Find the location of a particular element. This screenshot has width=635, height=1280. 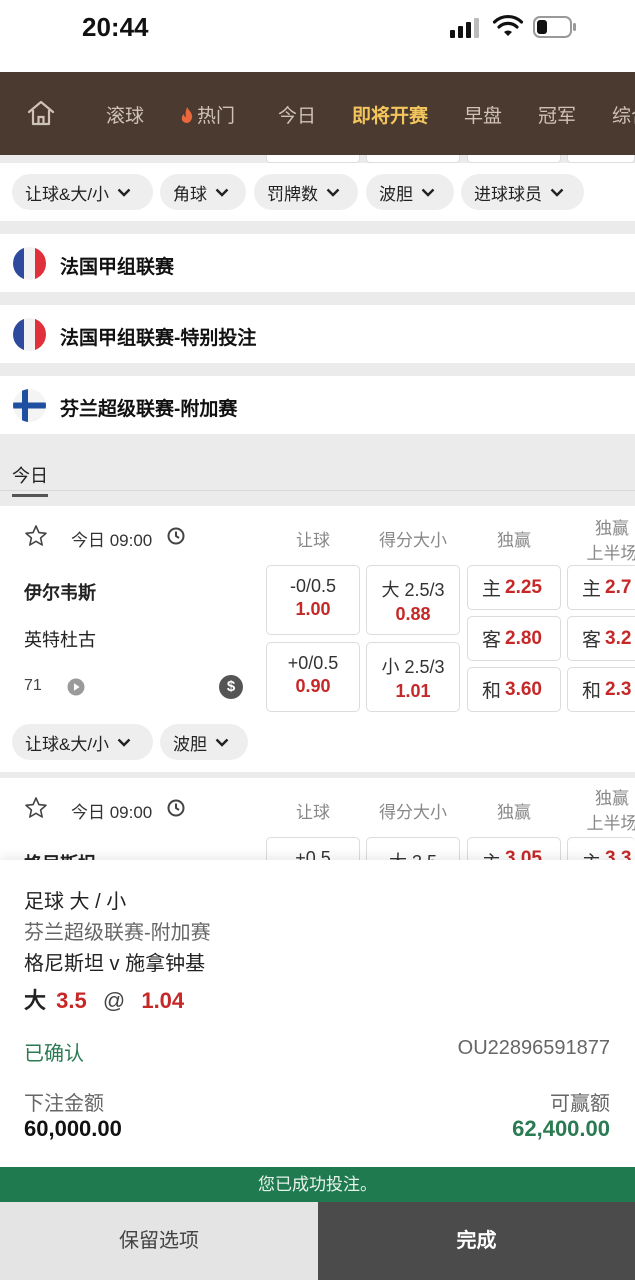

top-nav: 滚球 热门 今日 即将开赛 早盘 冠军 综合 is located at coordinates (317, 113).